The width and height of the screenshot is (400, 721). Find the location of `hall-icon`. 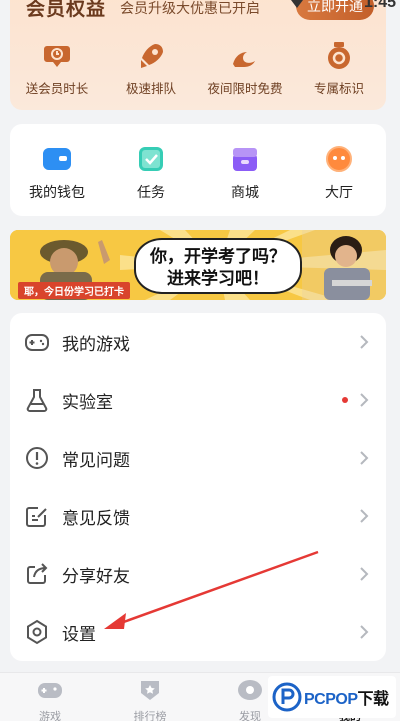

hall-icon is located at coordinates (339, 159).